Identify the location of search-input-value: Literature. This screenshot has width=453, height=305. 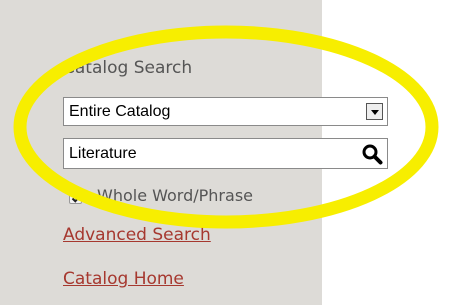
(103, 153).